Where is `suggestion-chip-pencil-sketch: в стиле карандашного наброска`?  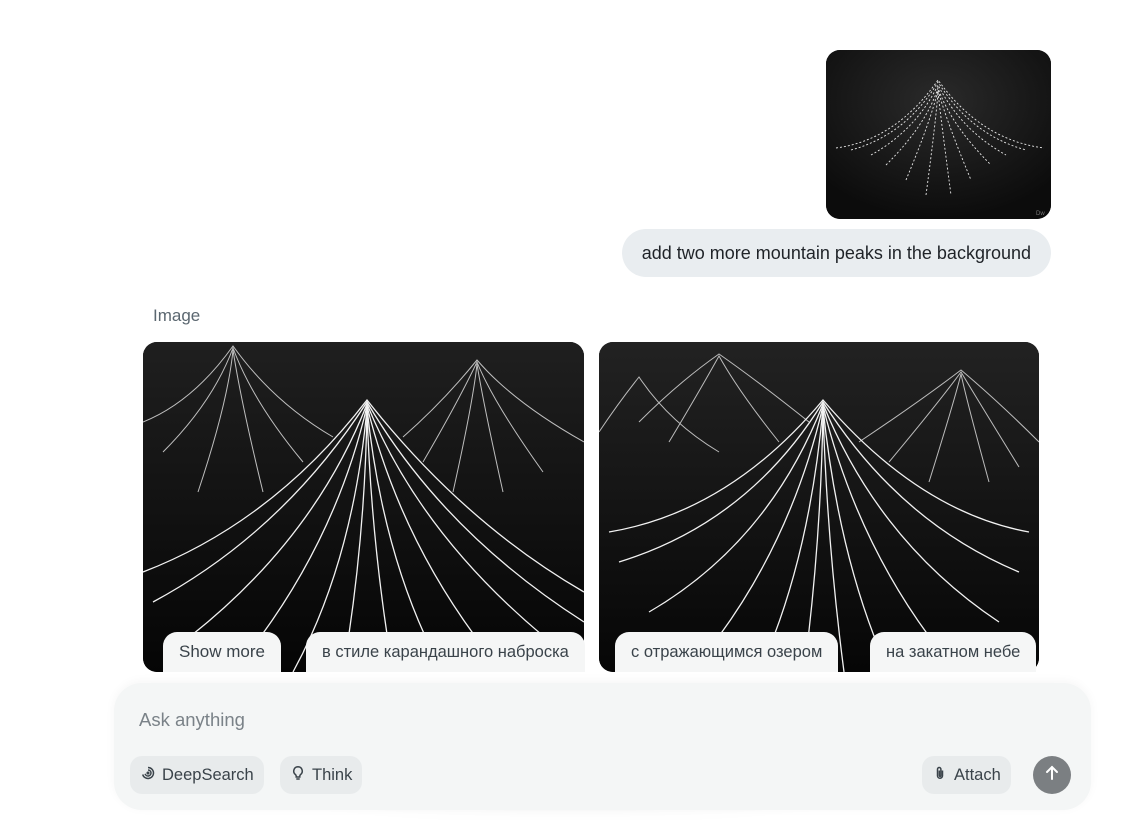
suggestion-chip-pencil-sketch: в стиле карандашного наброска is located at coordinates (445, 652).